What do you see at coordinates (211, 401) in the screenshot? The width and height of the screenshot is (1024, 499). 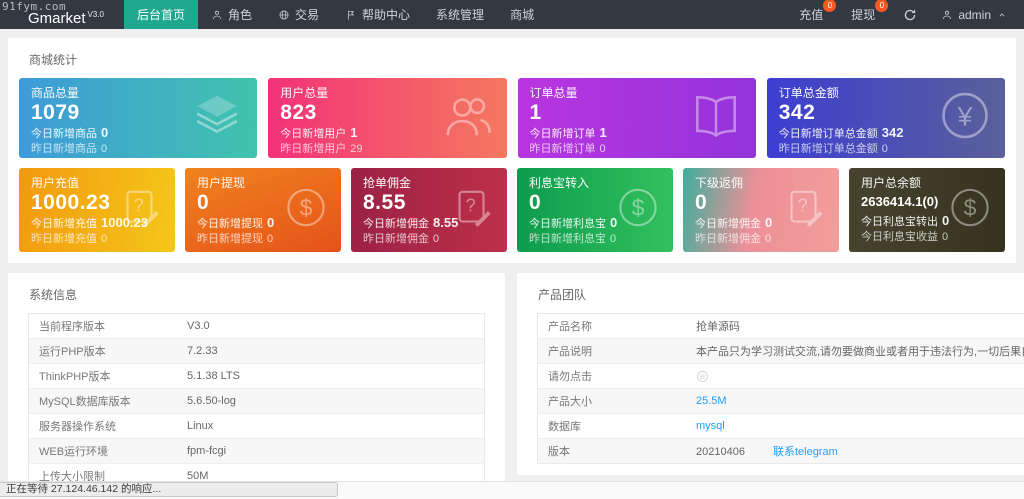 I see `row-value: 5.6.50-log` at bounding box center [211, 401].